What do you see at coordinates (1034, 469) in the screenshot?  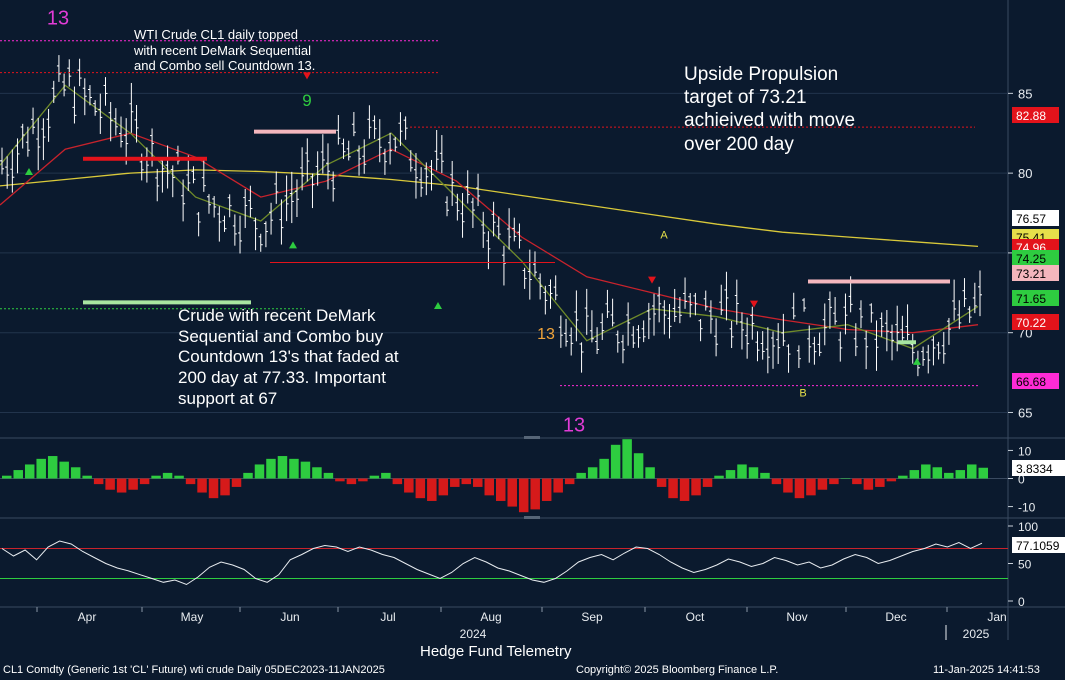 I see `oscillator-value-tag-label: 3.8334` at bounding box center [1034, 469].